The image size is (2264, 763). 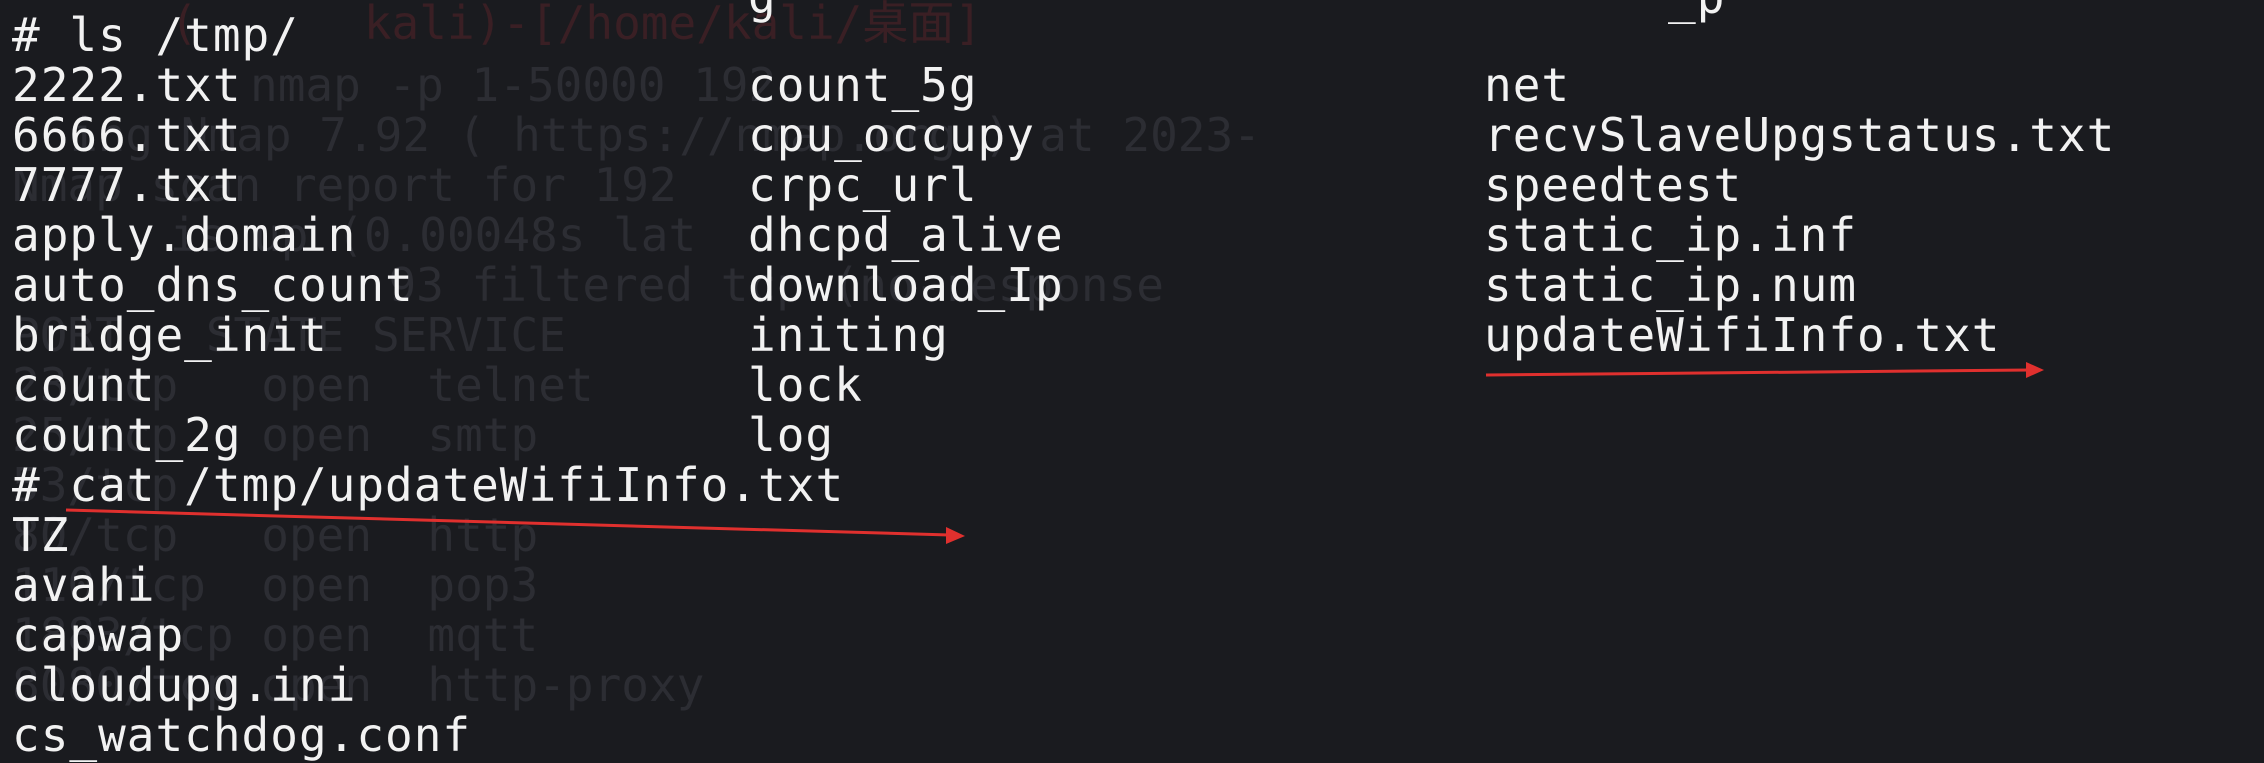 What do you see at coordinates (1671, 235) in the screenshot?
I see `ls-entry: static_ip.inf` at bounding box center [1671, 235].